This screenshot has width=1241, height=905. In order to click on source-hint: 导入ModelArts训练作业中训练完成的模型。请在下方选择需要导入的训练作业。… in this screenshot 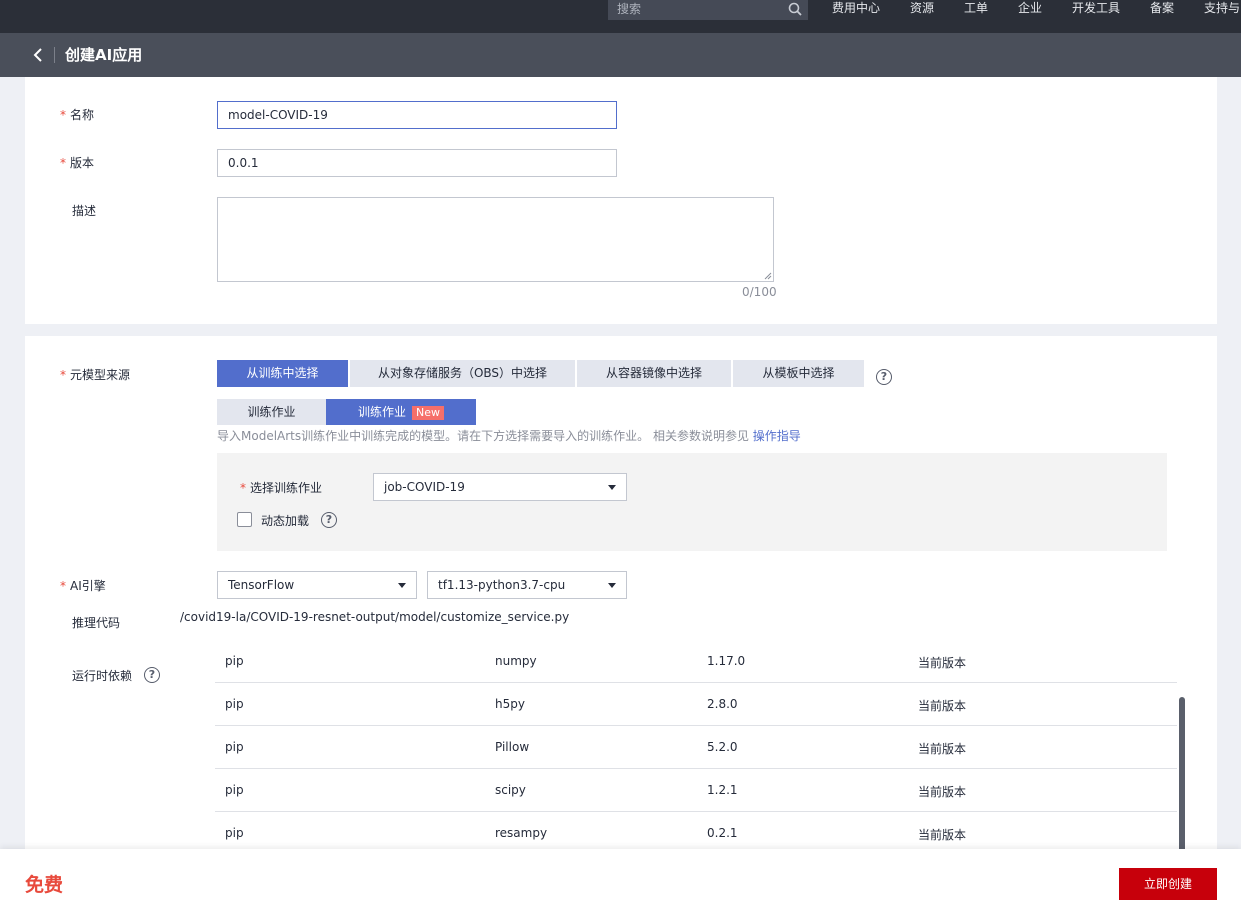, I will do `click(509, 436)`.